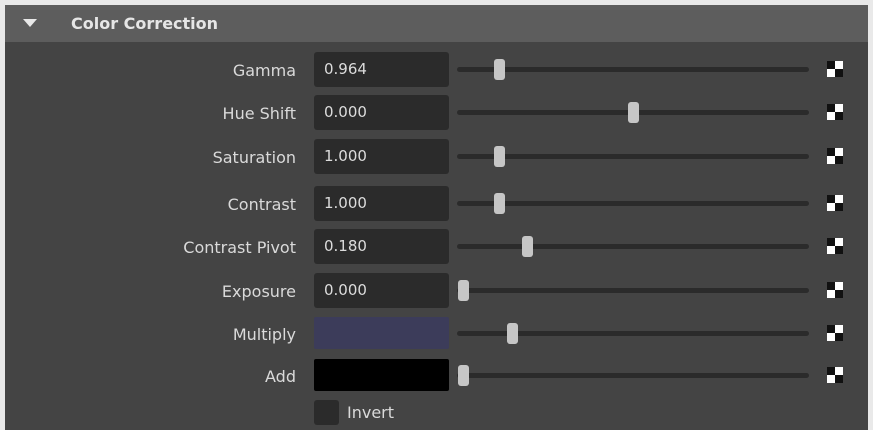 The height and width of the screenshot is (430, 873). Describe the element at coordinates (264, 334) in the screenshot. I see `attribute-label: Multiply` at that location.